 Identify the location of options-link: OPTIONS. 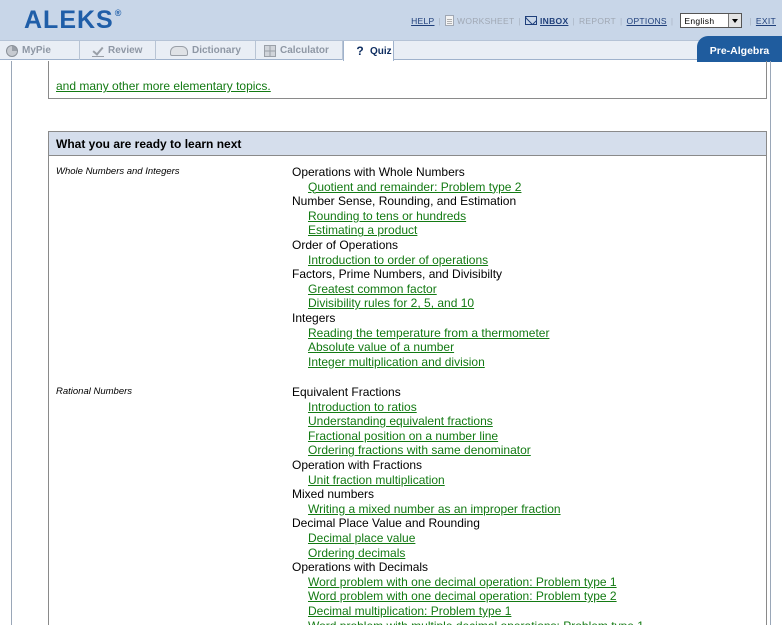
(647, 21).